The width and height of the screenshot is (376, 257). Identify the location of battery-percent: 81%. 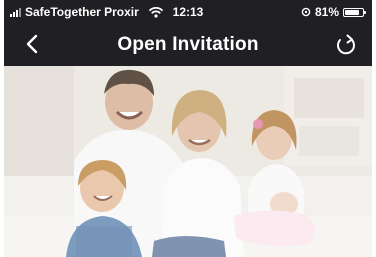
(326, 12).